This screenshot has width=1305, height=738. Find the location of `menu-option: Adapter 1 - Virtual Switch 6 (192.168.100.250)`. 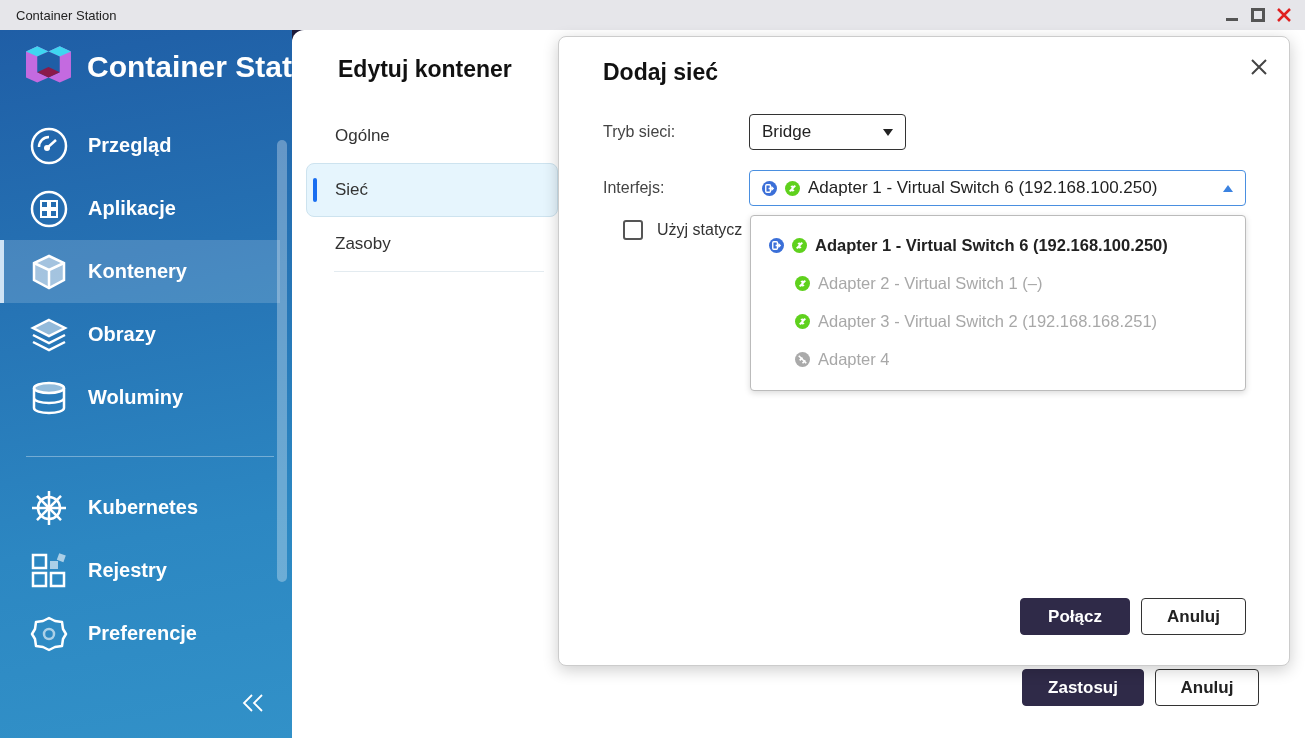

menu-option: Adapter 1 - Virtual Switch 6 (192.168.100.250) is located at coordinates (998, 245).